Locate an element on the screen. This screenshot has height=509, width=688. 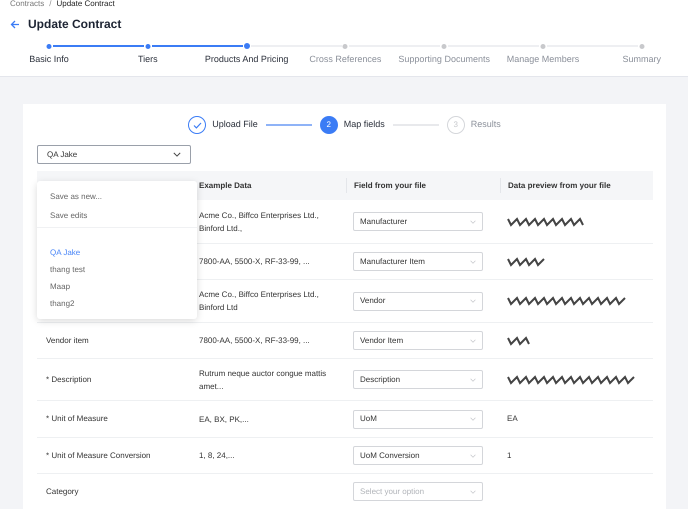
step-label: Tiers is located at coordinates (148, 59).